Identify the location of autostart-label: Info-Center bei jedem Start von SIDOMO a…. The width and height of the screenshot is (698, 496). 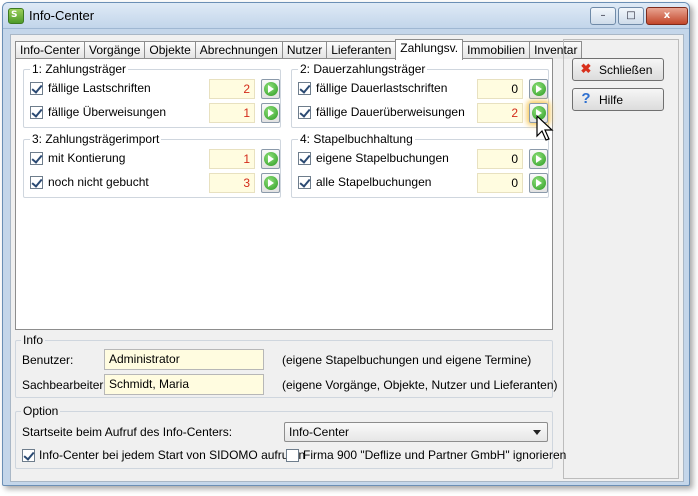
(172, 455).